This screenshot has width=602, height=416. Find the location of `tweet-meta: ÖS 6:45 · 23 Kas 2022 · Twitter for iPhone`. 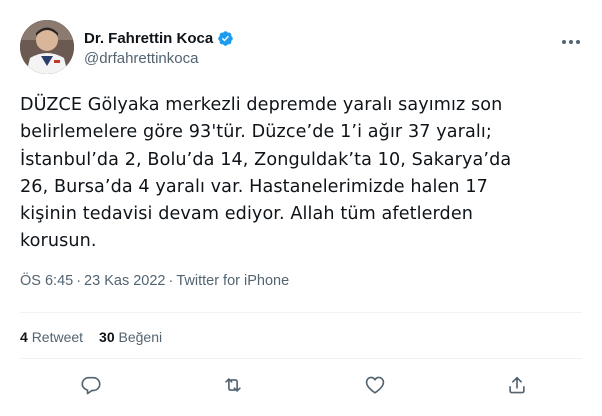

tweet-meta: ÖS 6:45 · 23 Kas 2022 · Twitter for iPhone is located at coordinates (154, 281).